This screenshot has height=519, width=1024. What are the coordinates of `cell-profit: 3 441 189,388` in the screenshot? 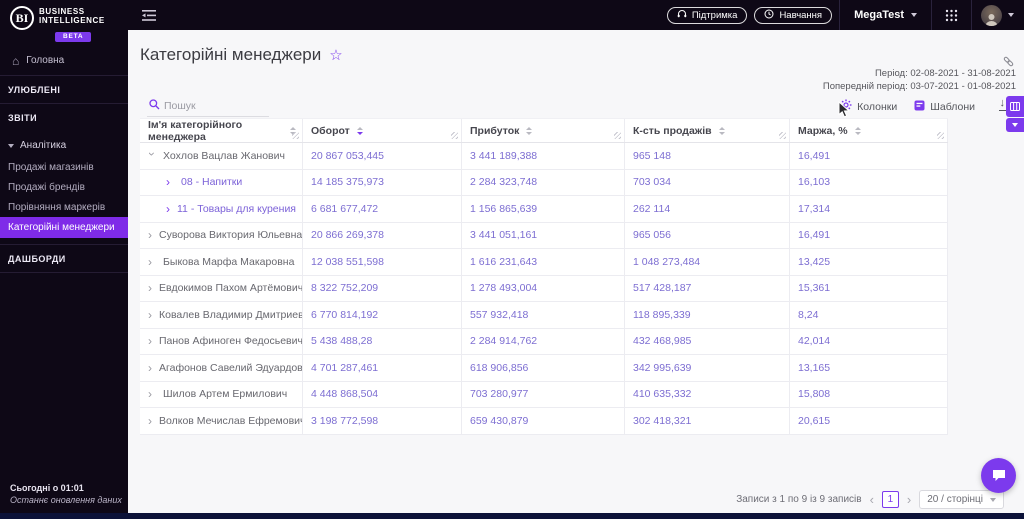 It's located at (543, 156).